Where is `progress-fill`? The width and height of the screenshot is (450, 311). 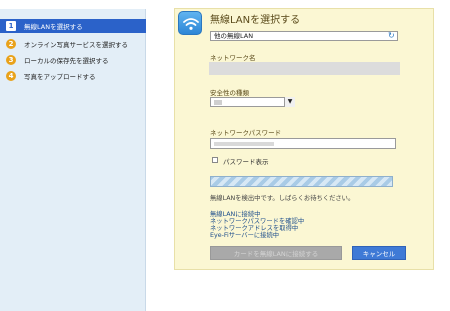
progress-fill is located at coordinates (301, 181).